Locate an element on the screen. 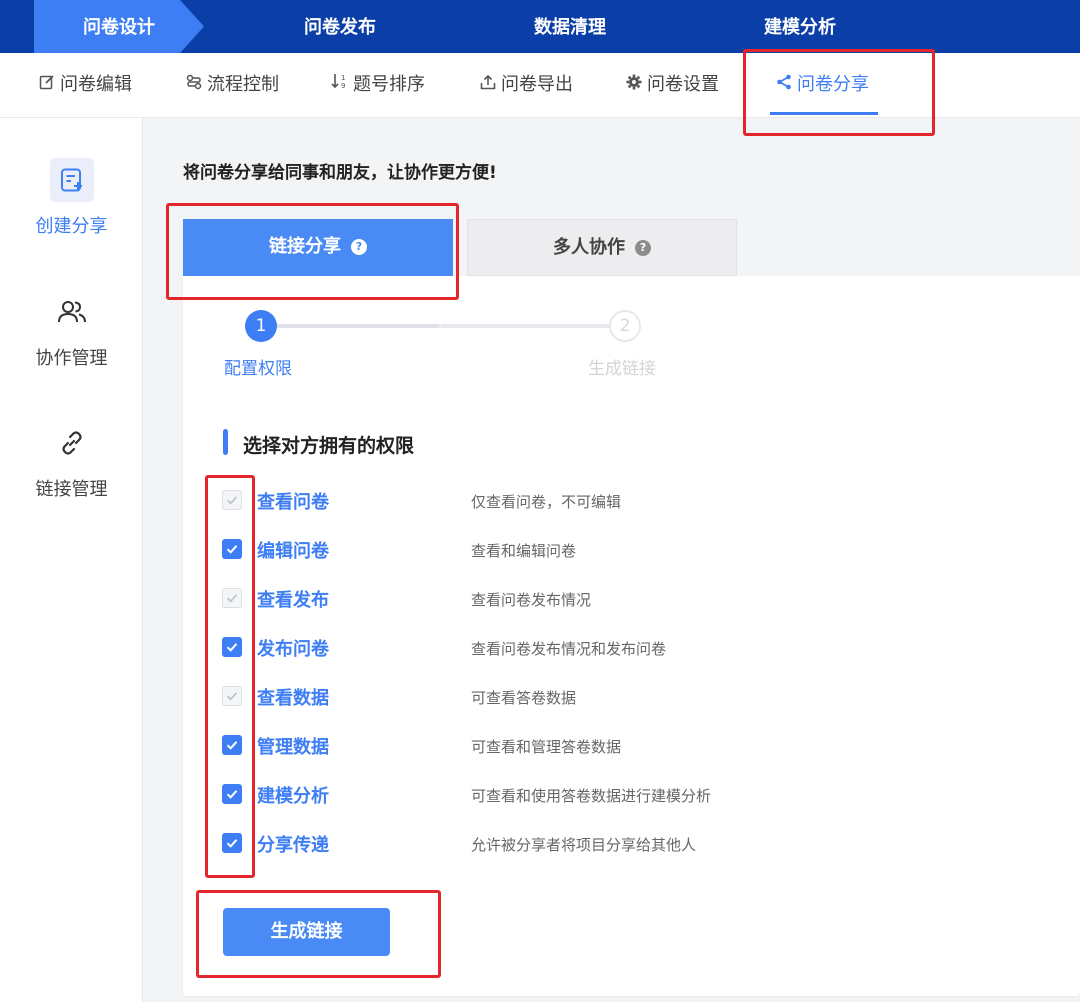  subnav-item-sort: 19 题号排序 is located at coordinates (378, 85).